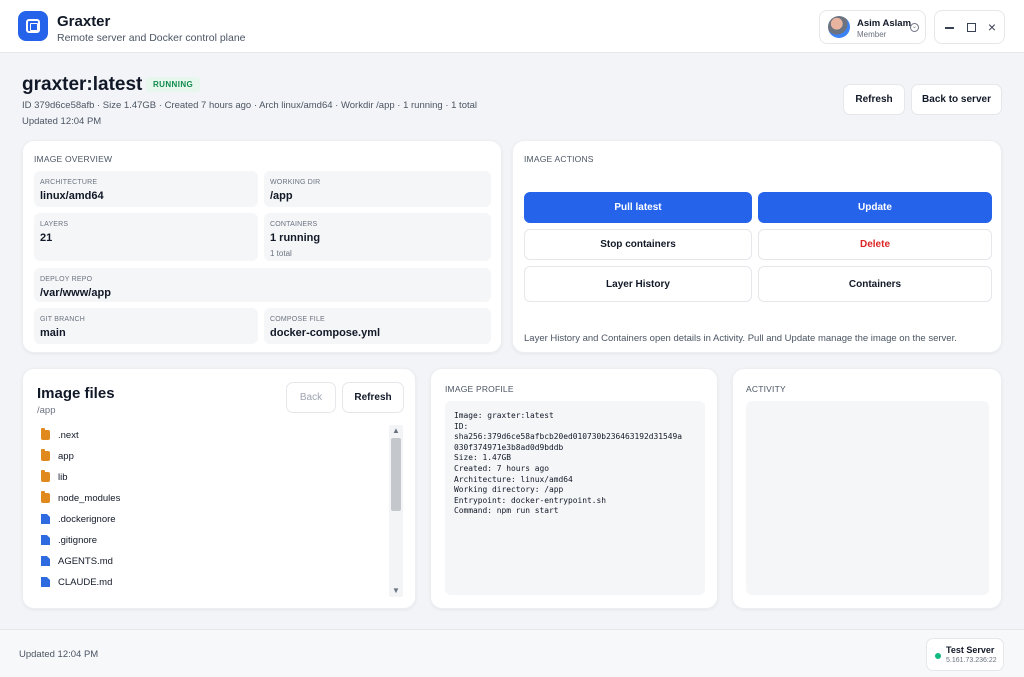  Describe the element at coordinates (377, 237) in the screenshot. I see `field-containers: CONTAINERS 1 running 1 total` at that location.